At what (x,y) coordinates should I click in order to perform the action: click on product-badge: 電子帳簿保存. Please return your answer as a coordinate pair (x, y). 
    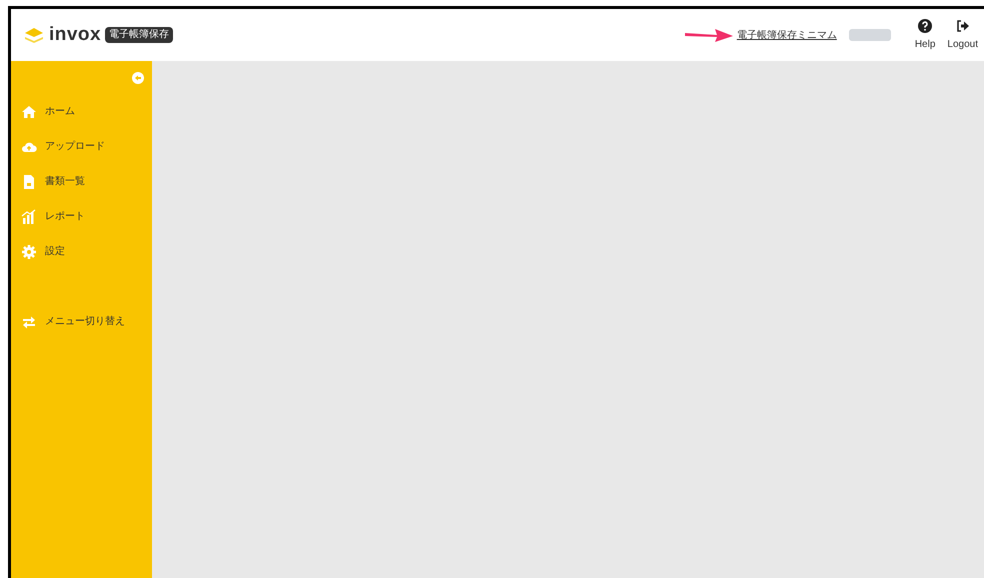
    Looking at the image, I should click on (139, 35).